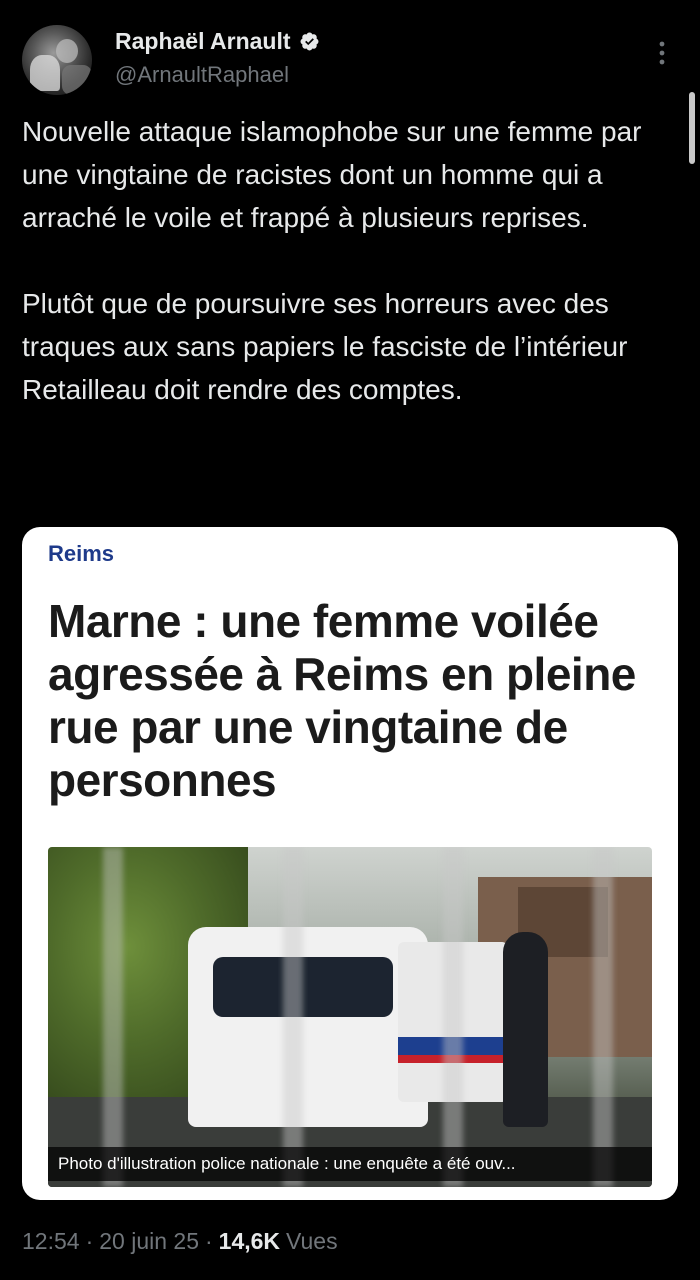 Image resolution: width=700 pixels, height=1280 pixels. Describe the element at coordinates (350, 82) in the screenshot. I see `tweet-header: Raphaël Arnault @ArnaultRaphael` at that location.